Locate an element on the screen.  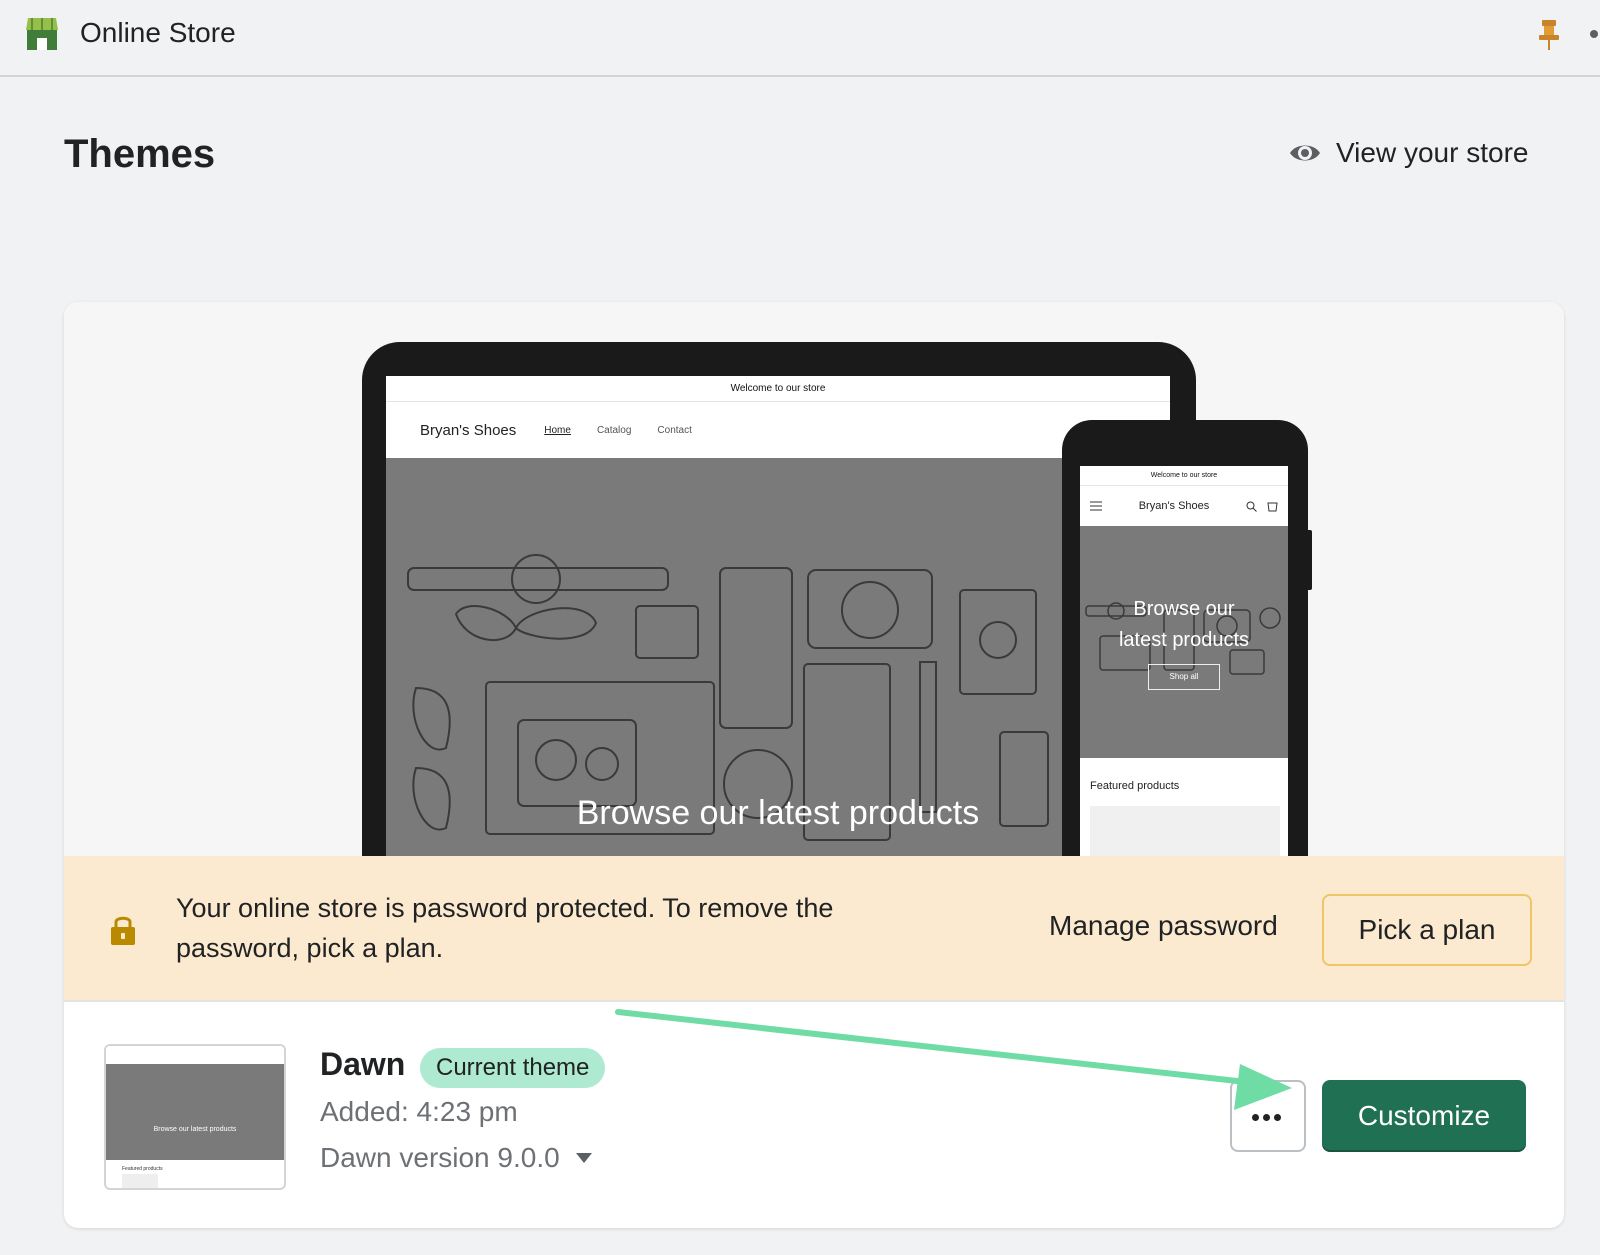
store-icon is located at coordinates (42, 34).